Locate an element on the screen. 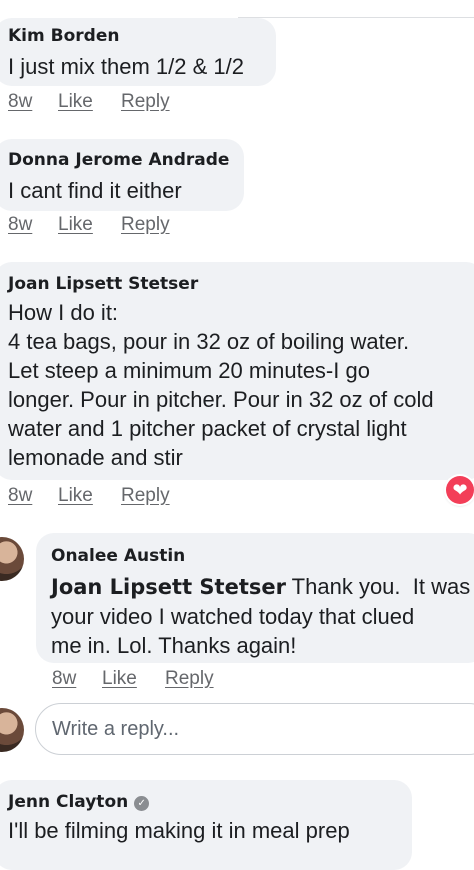  heart-icon: ❤ is located at coordinates (460, 490).